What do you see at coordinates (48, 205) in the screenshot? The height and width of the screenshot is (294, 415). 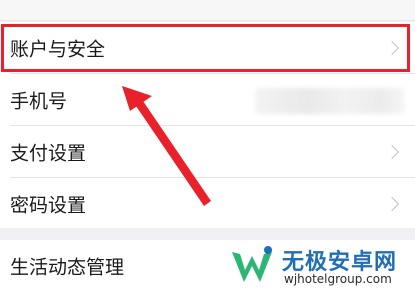 I see `row-label: 密码设置` at bounding box center [48, 205].